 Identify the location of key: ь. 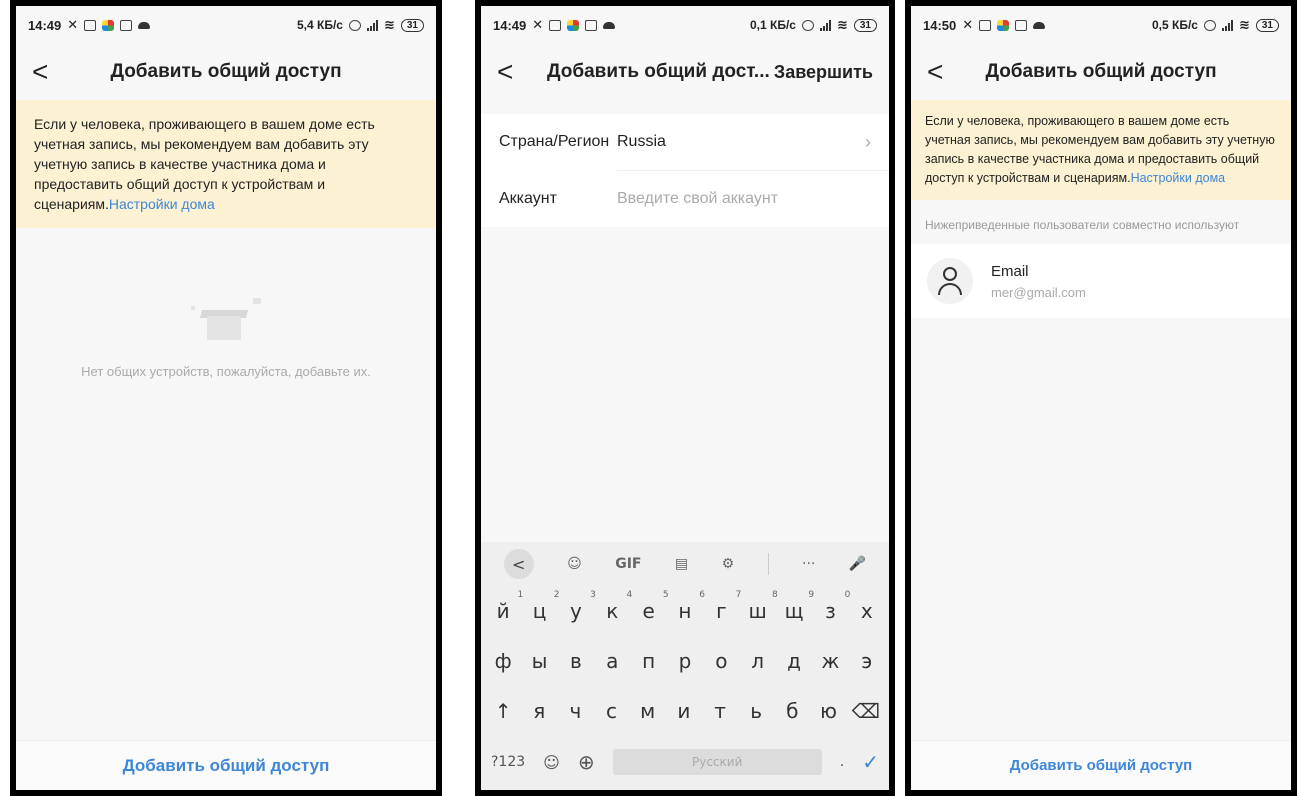
(756, 711).